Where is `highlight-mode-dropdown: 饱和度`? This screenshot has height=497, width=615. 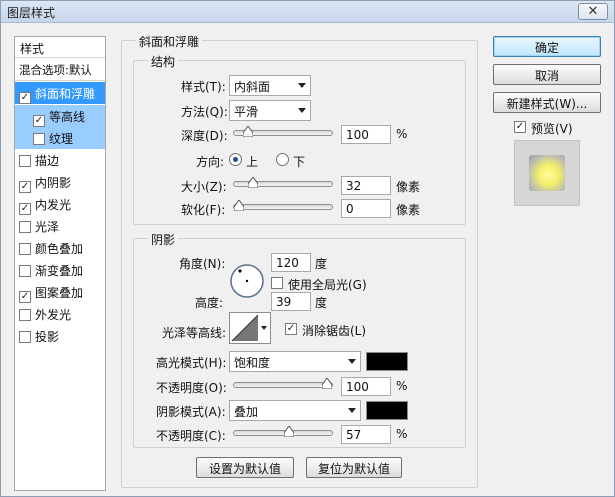 highlight-mode-dropdown: 饱和度 is located at coordinates (295, 361).